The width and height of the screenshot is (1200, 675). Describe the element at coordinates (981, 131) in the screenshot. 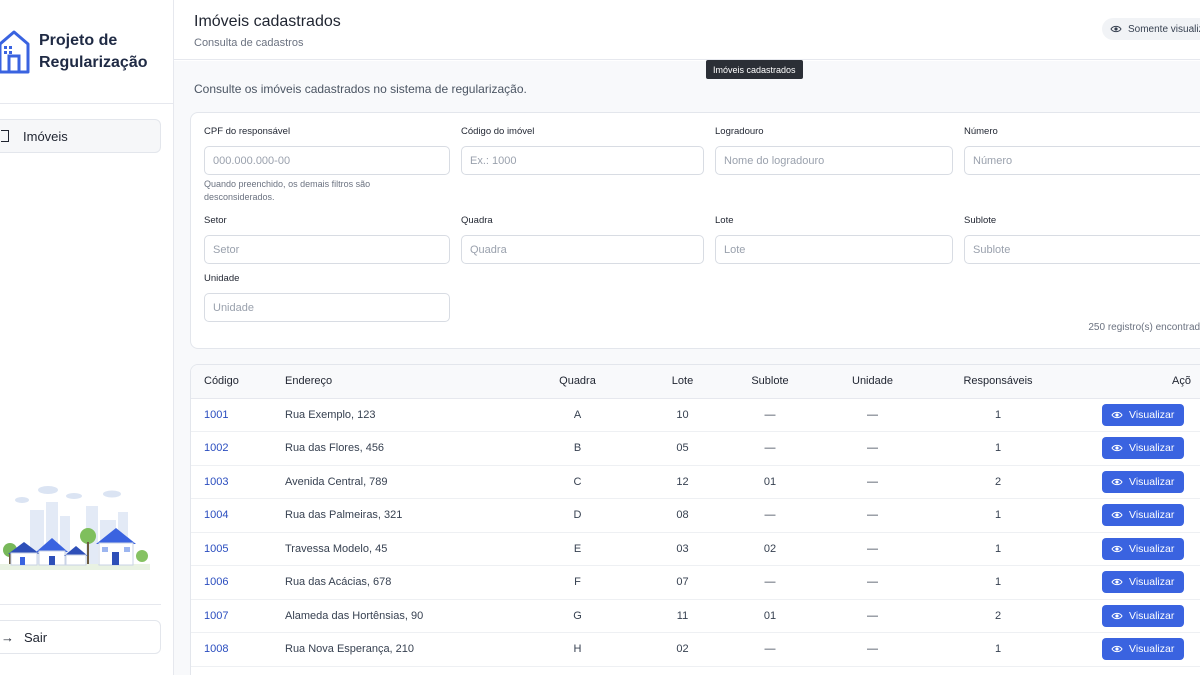

I see `numero-label: Número` at that location.